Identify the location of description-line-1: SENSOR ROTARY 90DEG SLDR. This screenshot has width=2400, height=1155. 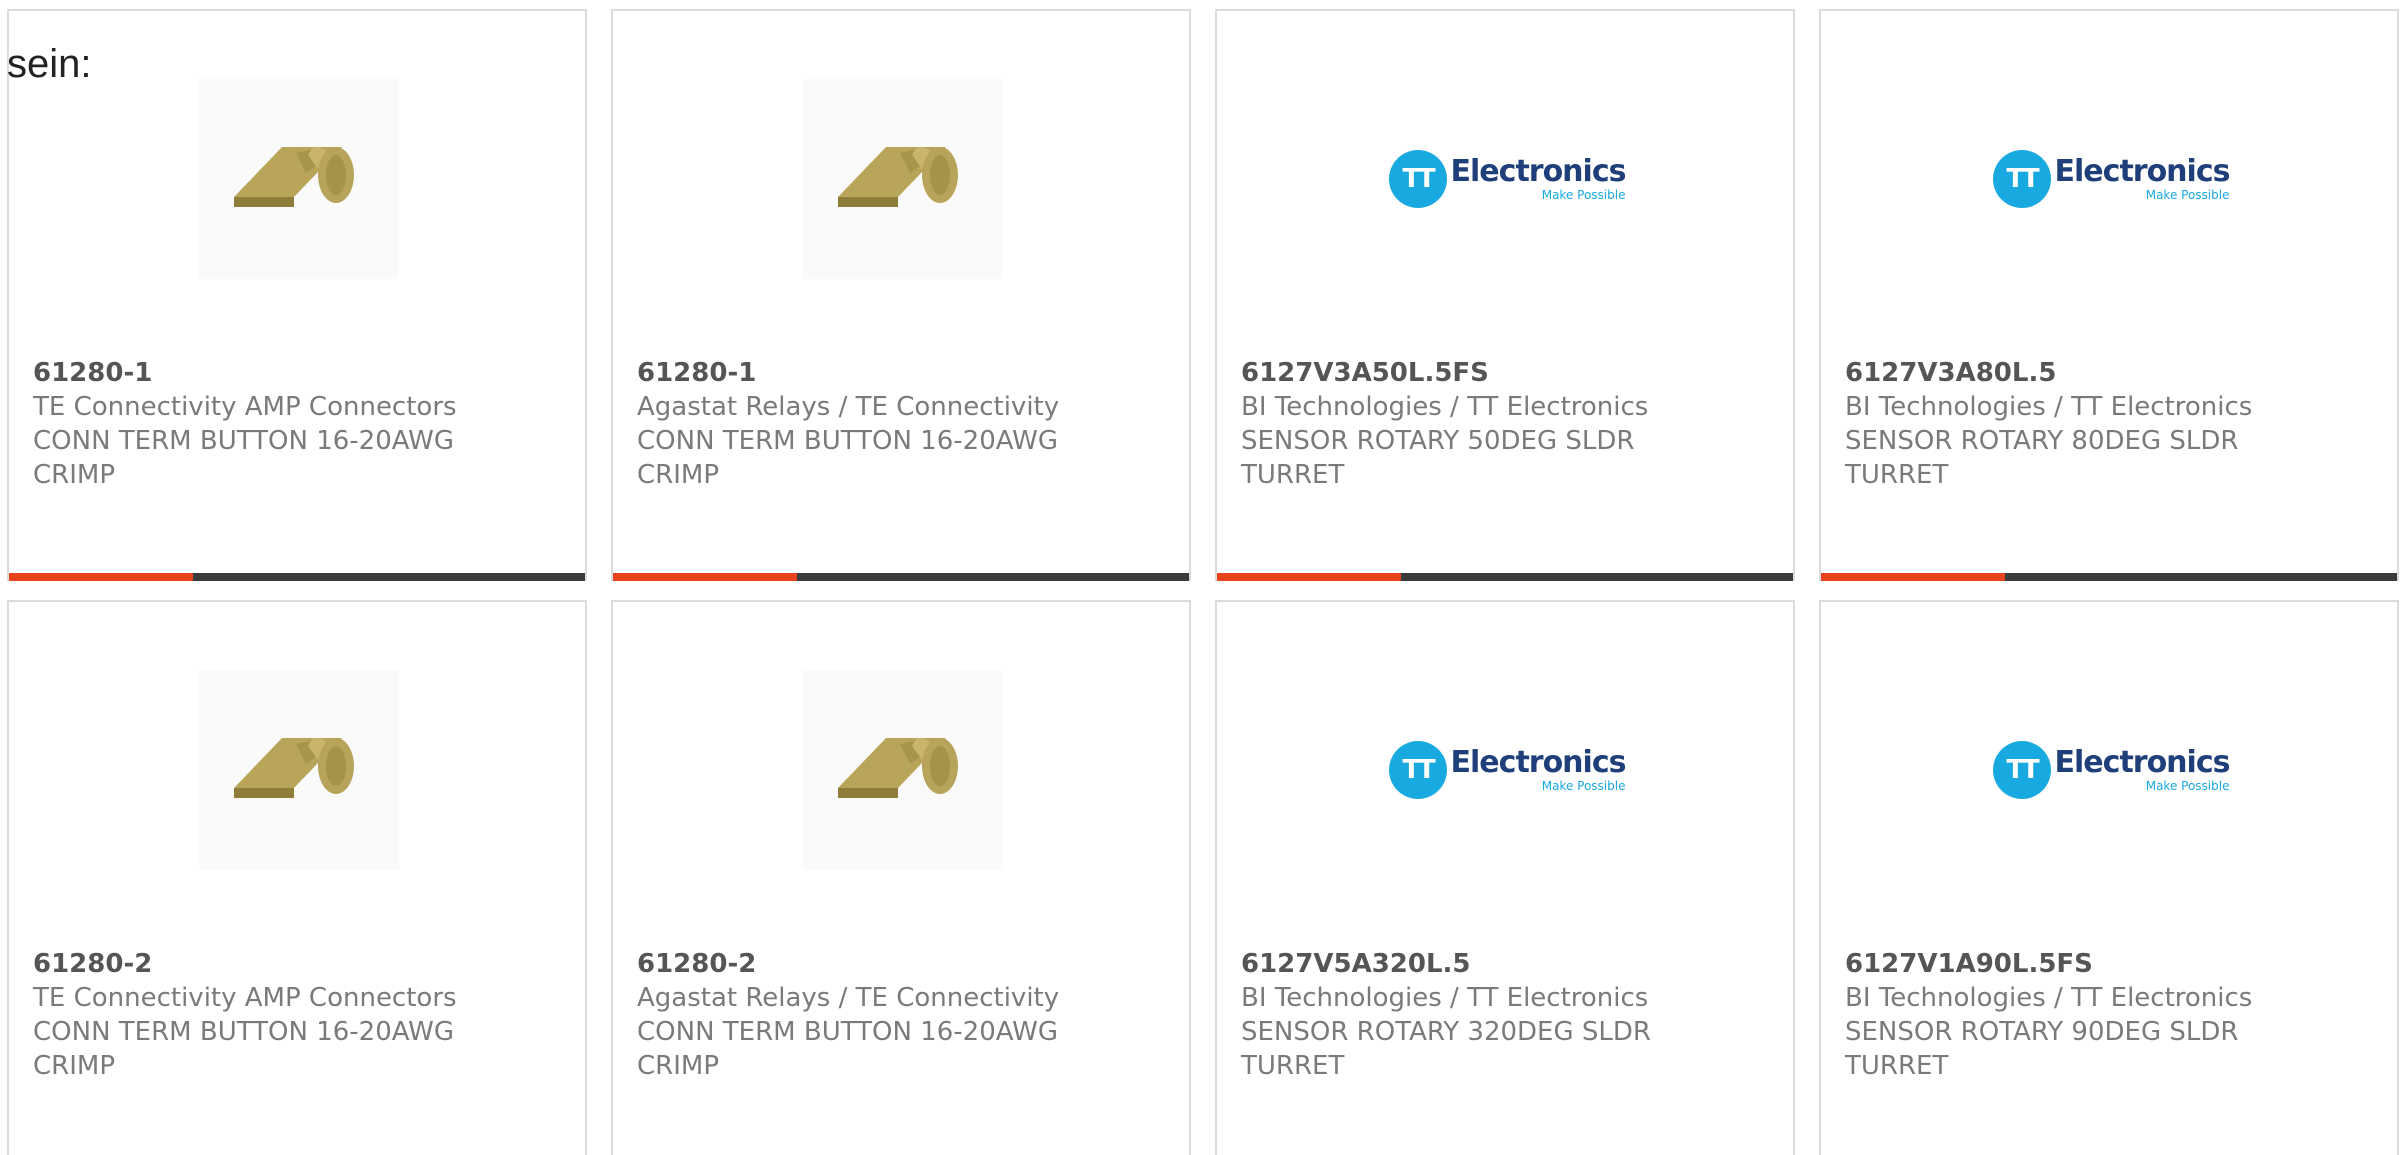
(2042, 1032).